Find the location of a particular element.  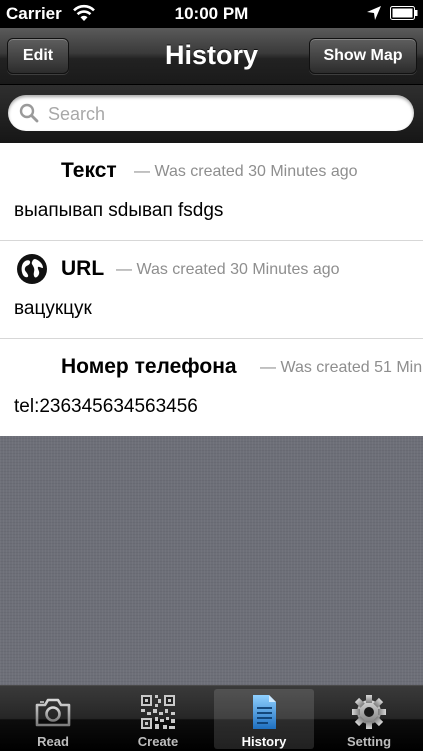

tab-label: Create is located at coordinates (158, 741).